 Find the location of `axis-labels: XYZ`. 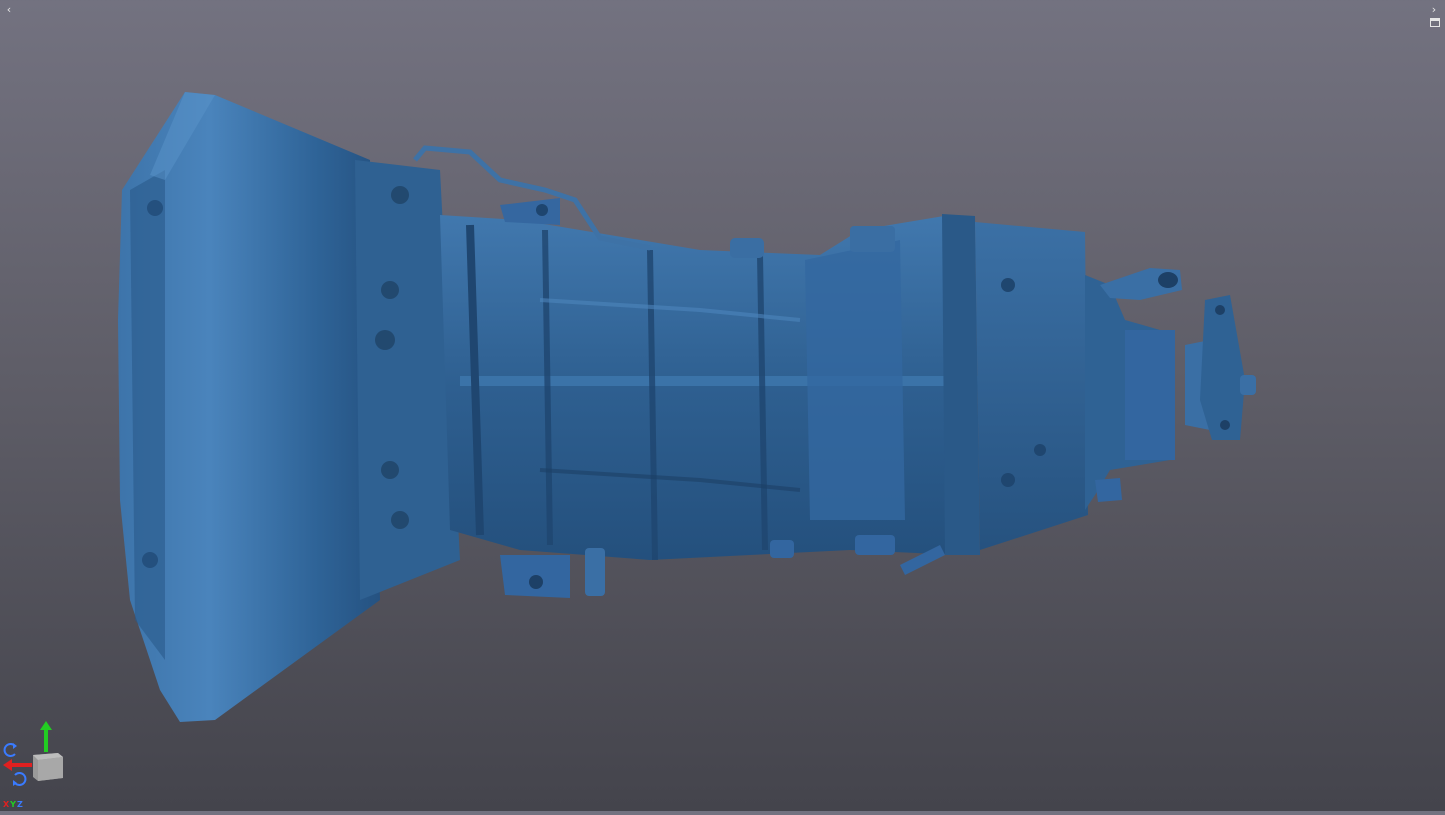

axis-labels: XYZ is located at coordinates (13, 804).